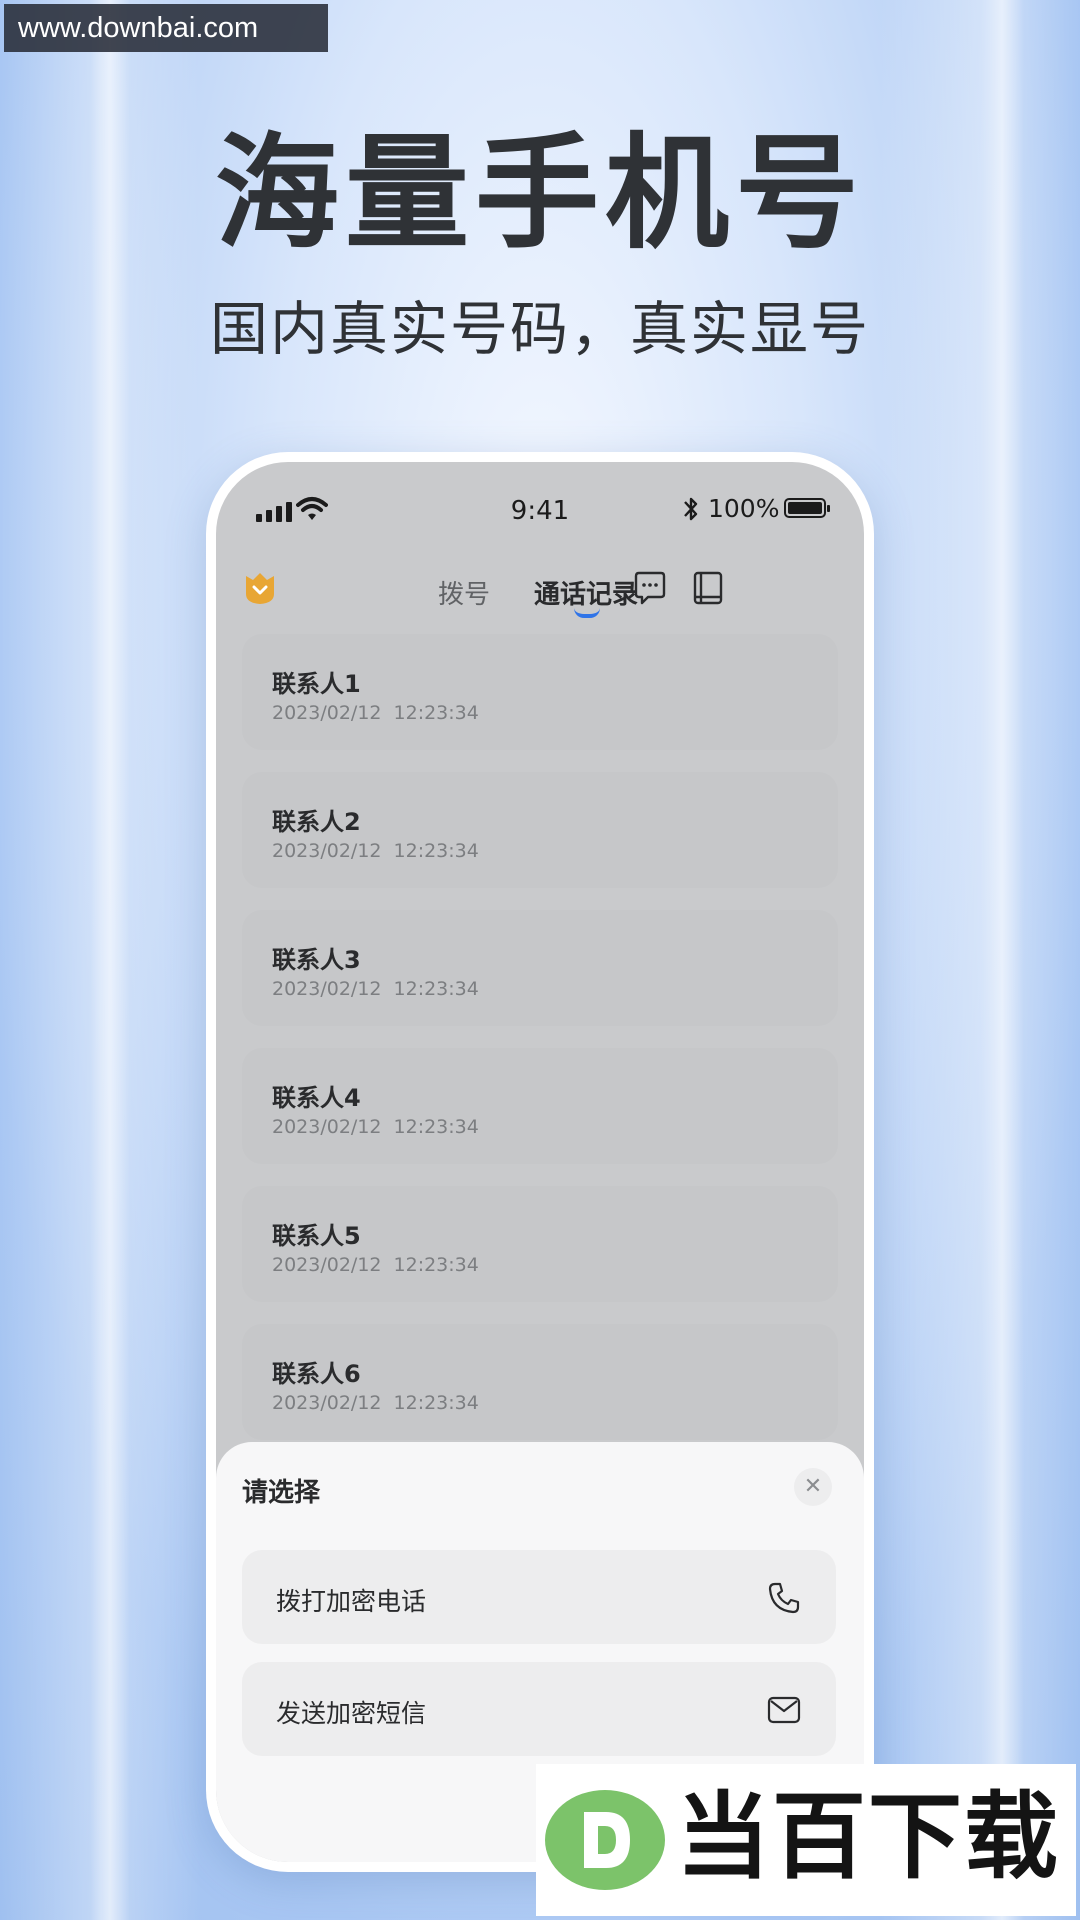 This screenshot has width=1080, height=1920. I want to click on option-label: 拨打加密电话, so click(351, 1601).